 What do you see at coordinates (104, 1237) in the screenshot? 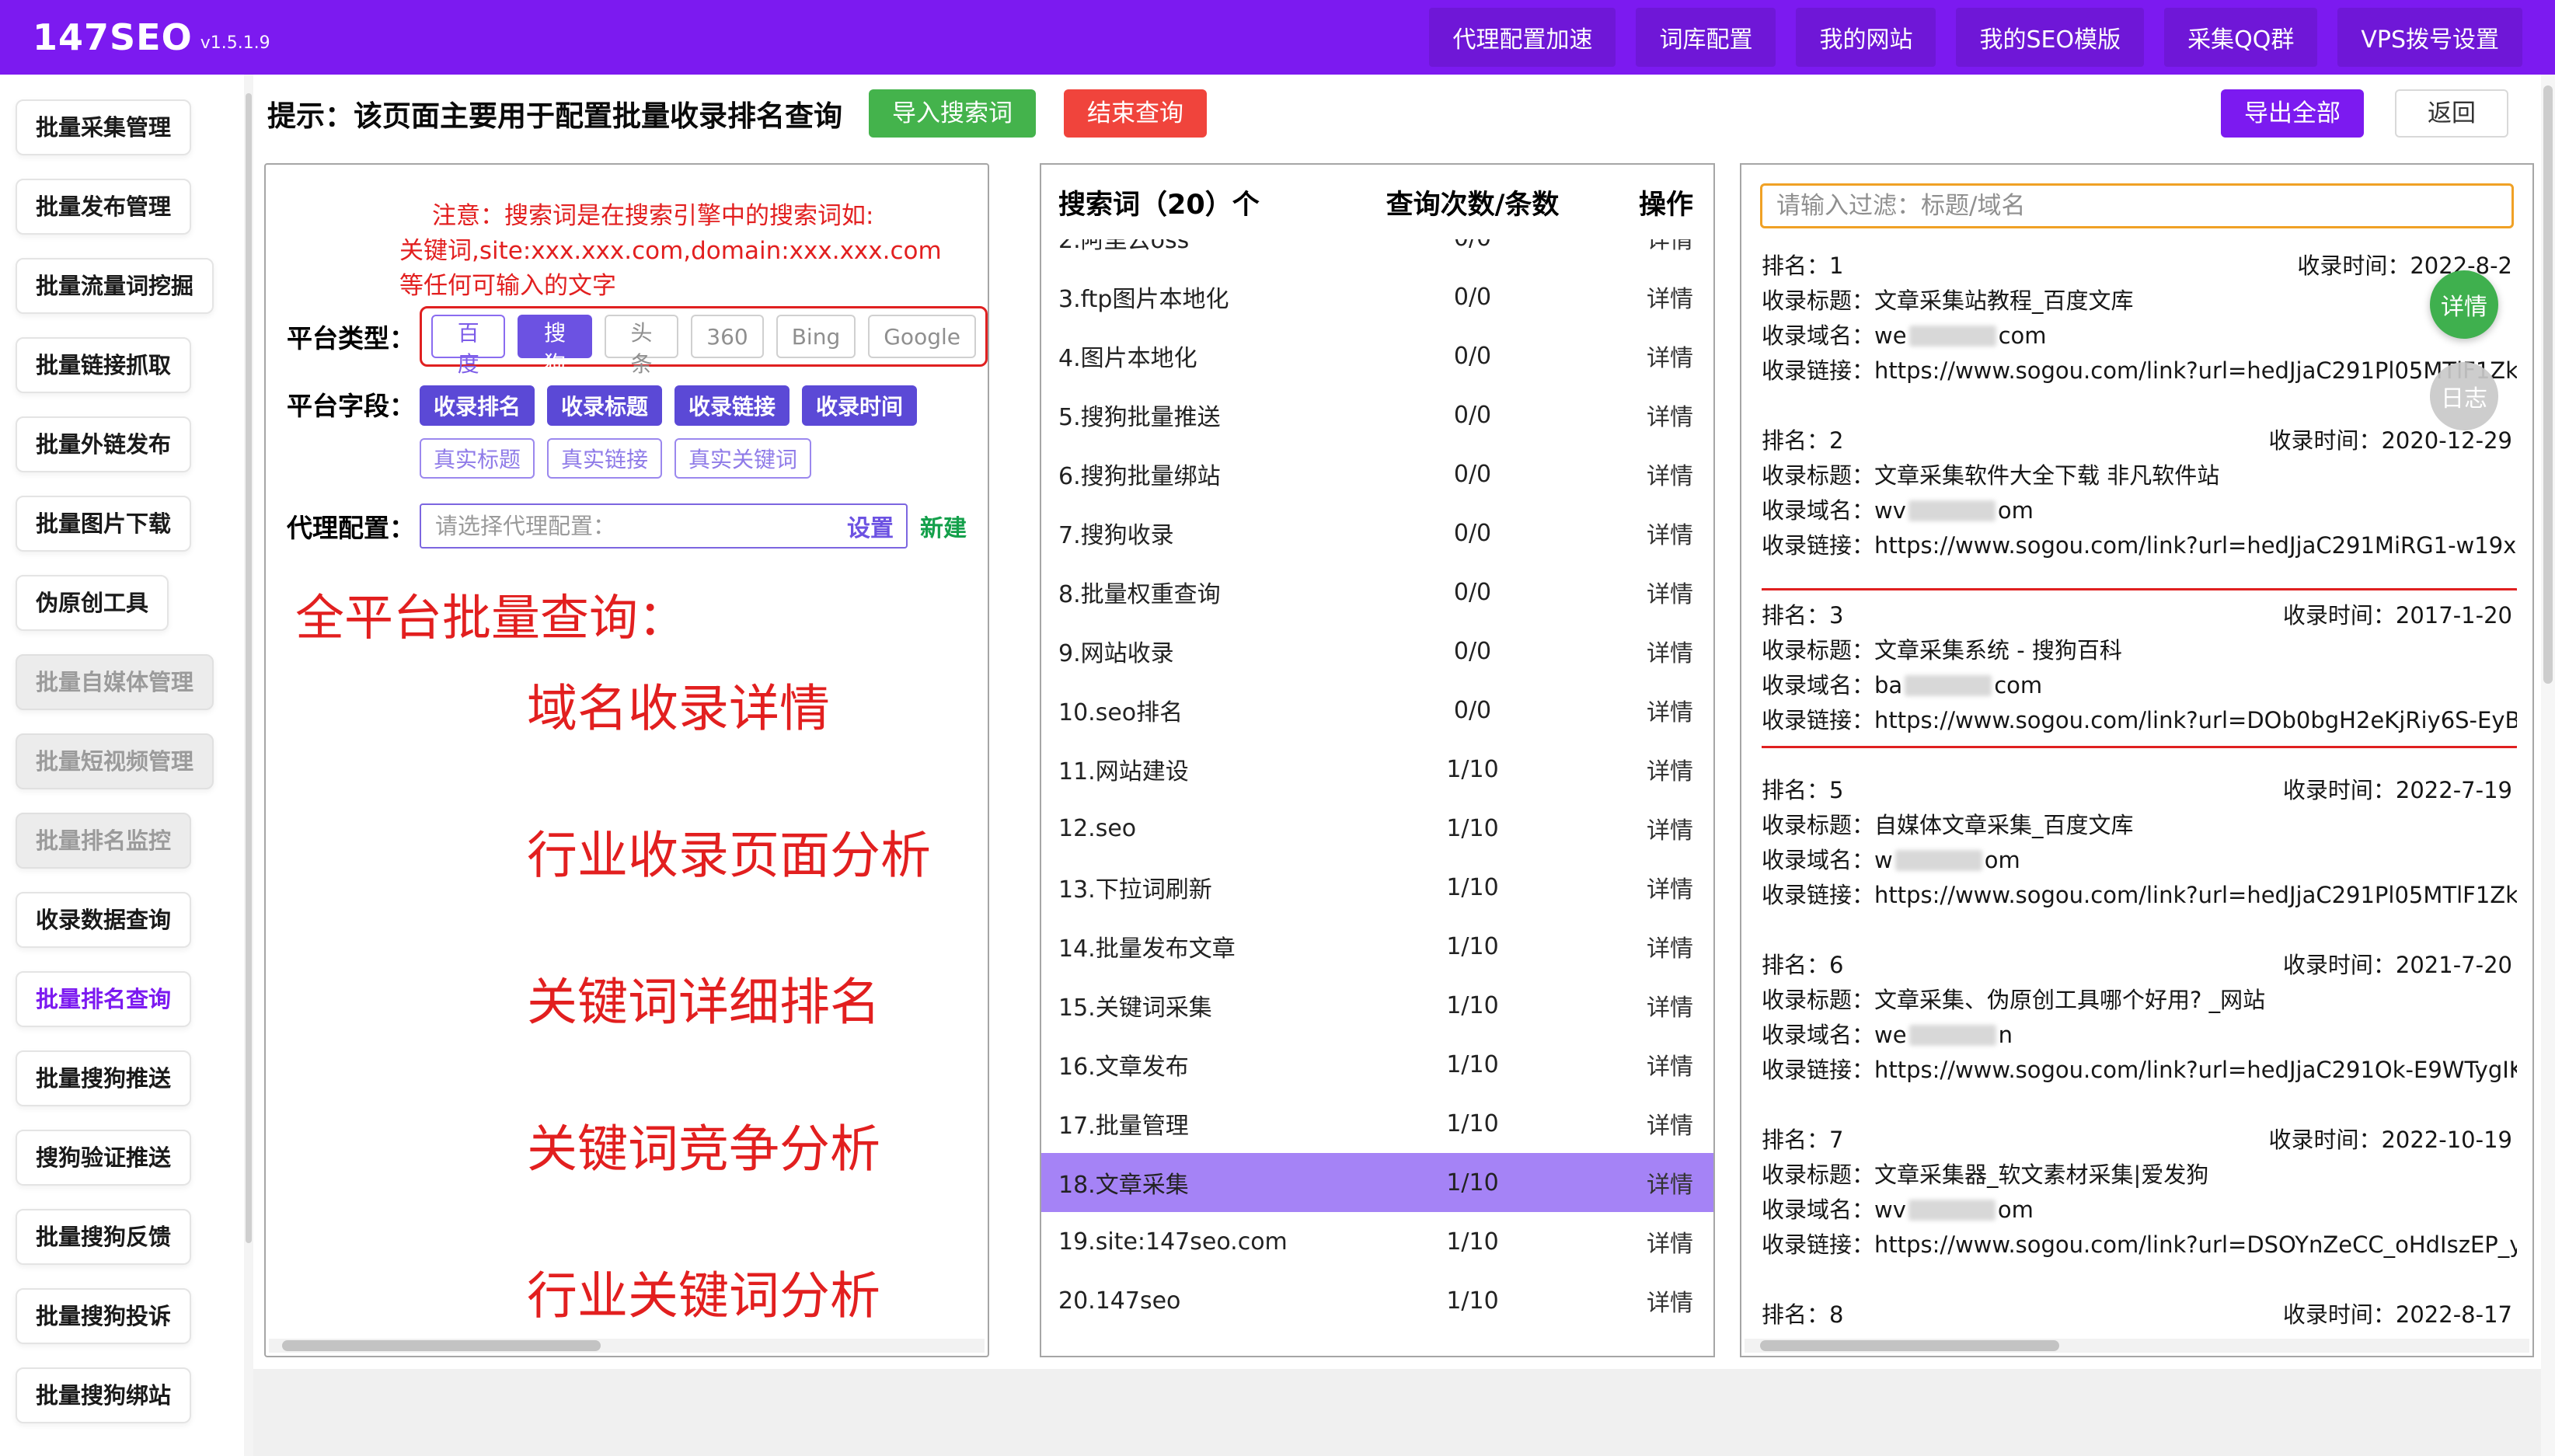
I see `sidebar-item: 批量搜狗反馈` at bounding box center [104, 1237].